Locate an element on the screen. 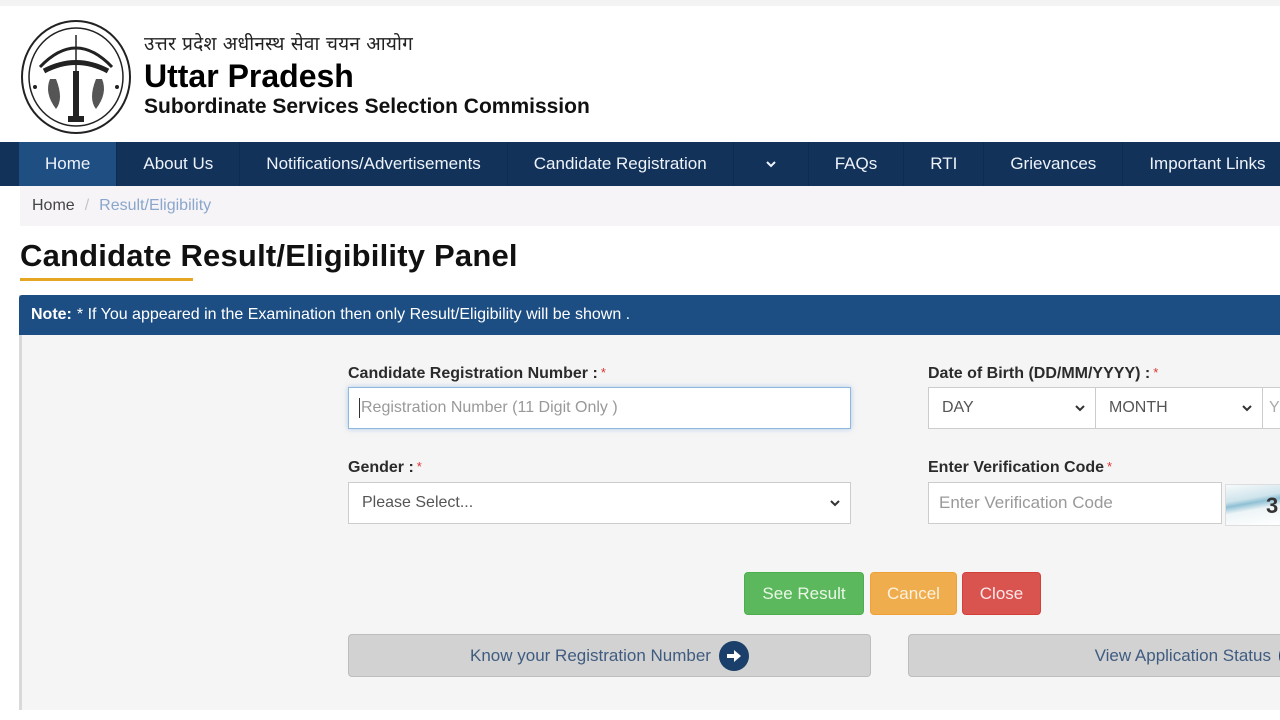 The height and width of the screenshot is (720, 1280). nav-item-about-us: About Us is located at coordinates (179, 164).